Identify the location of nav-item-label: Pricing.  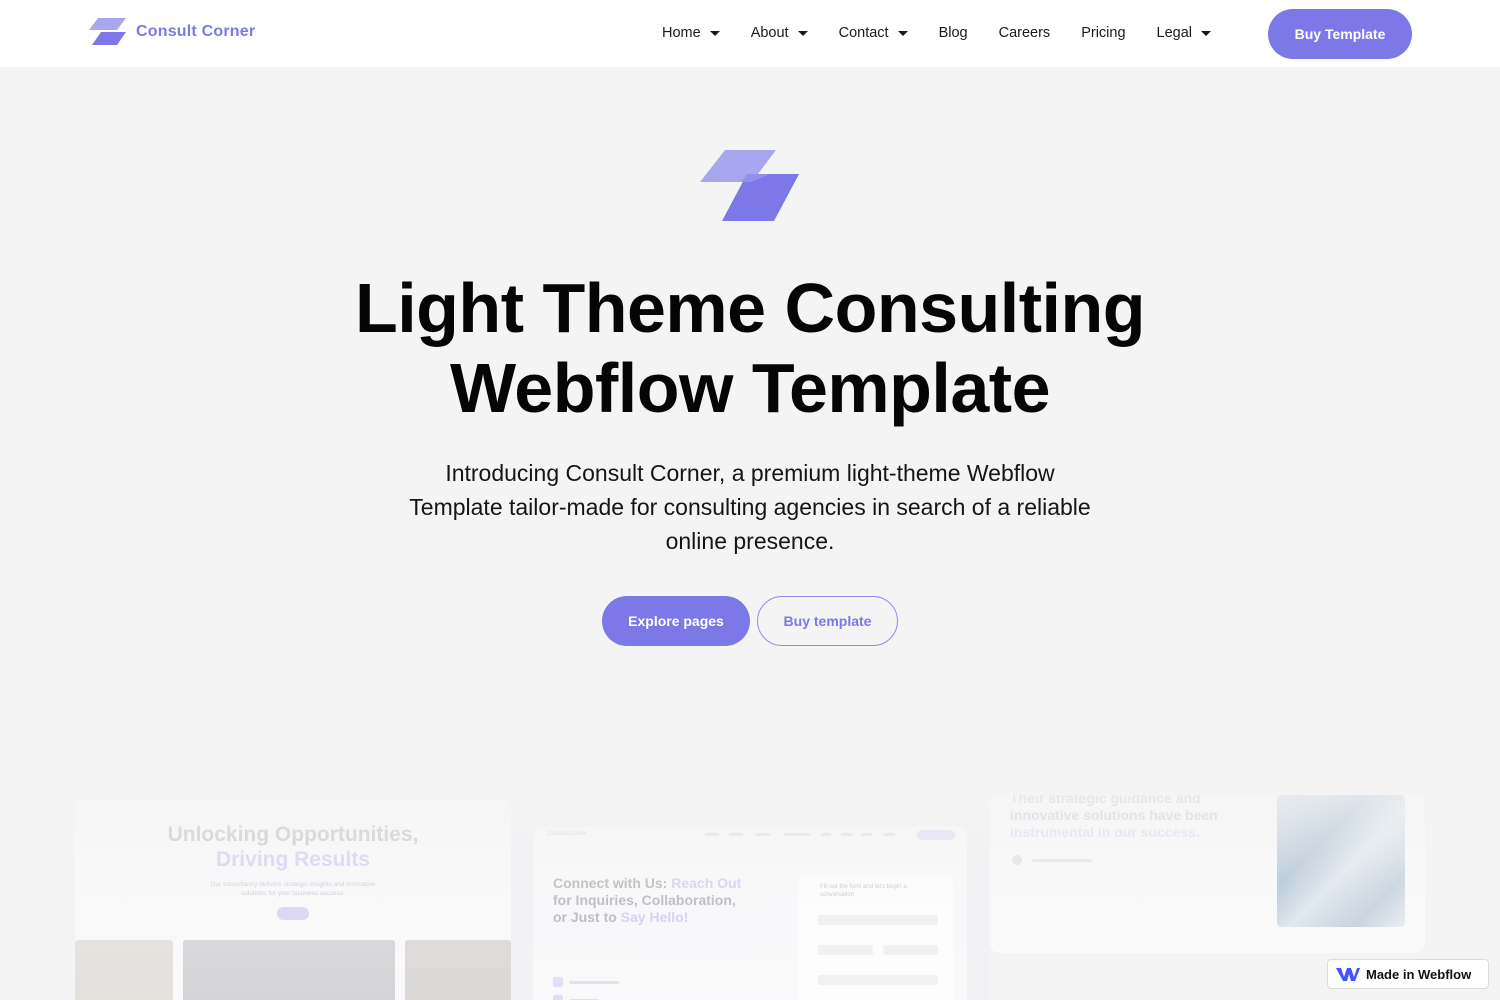
(1103, 33).